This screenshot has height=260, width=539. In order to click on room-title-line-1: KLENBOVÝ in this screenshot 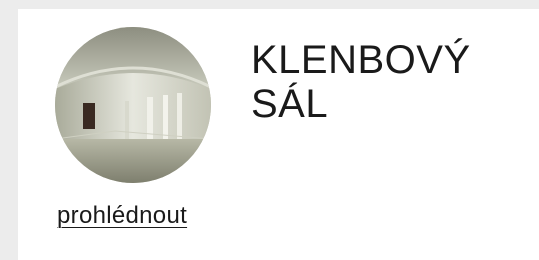, I will do `click(361, 60)`.